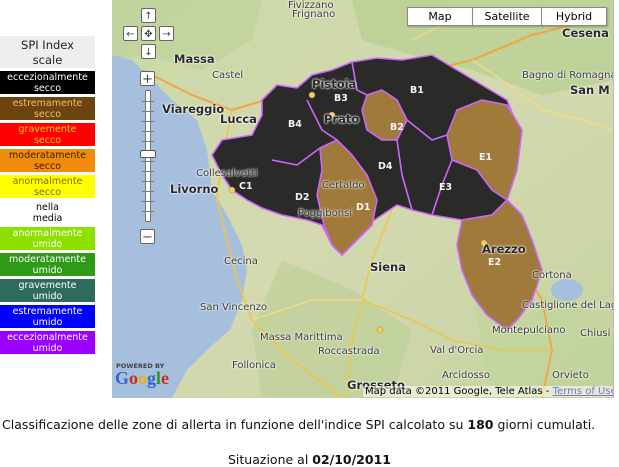  Describe the element at coordinates (194, 189) in the screenshot. I see `place-livorno: Livorno` at that location.